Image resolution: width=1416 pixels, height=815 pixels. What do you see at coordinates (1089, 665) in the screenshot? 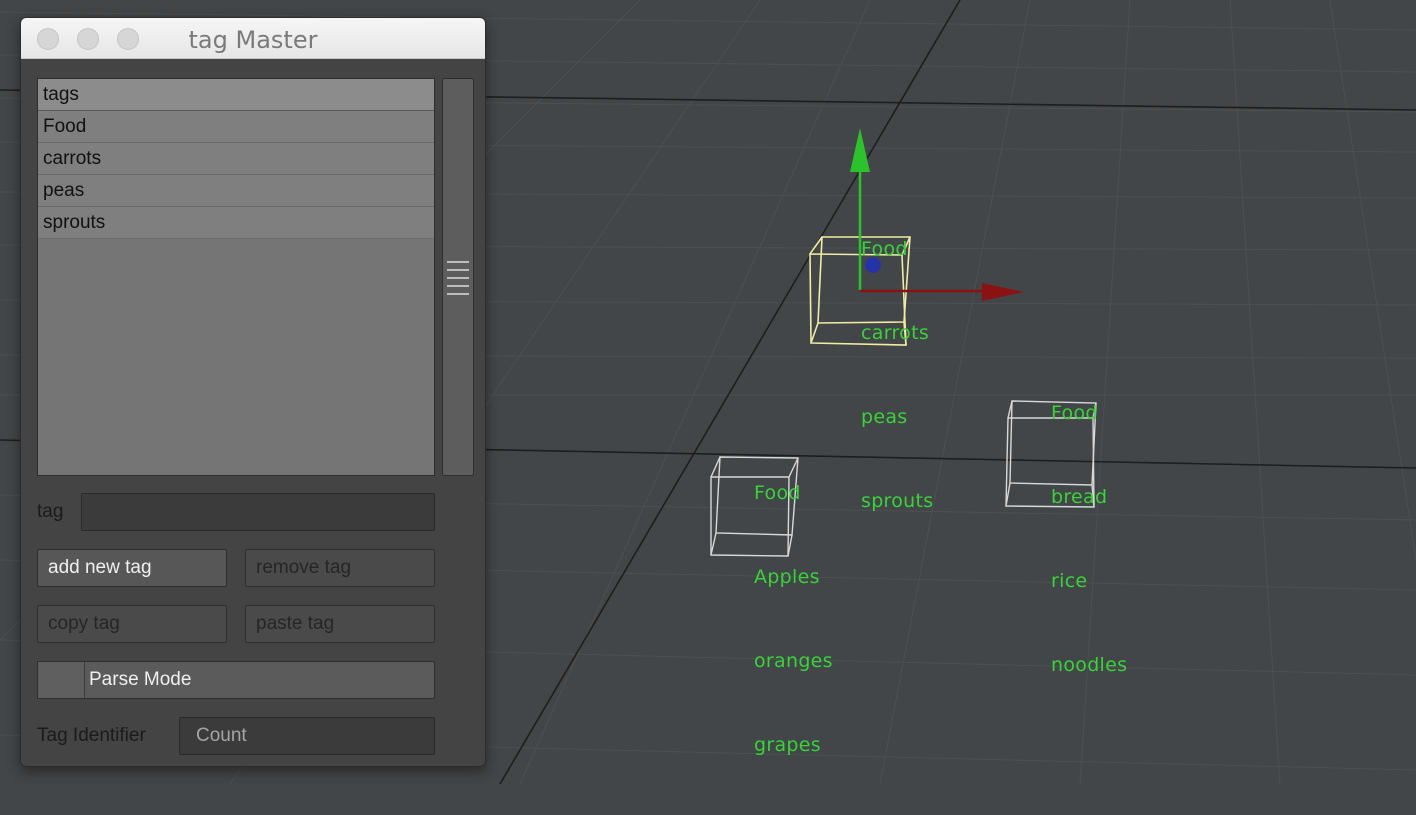
I see `tag-label: noodles` at bounding box center [1089, 665].